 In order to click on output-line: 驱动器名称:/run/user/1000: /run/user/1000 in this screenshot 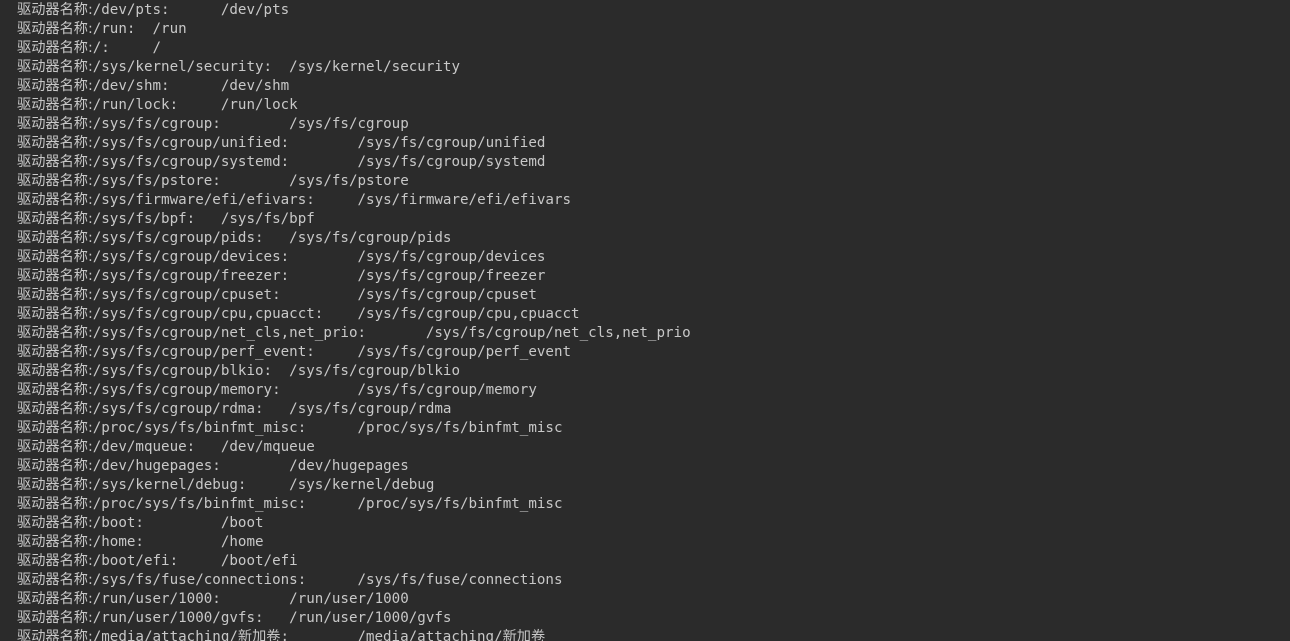, I will do `click(354, 599)`.